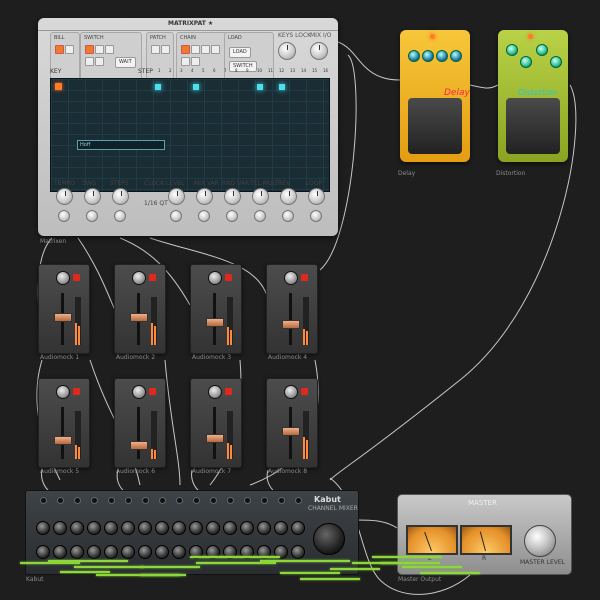 This screenshot has width=600, height=600. I want to click on row-name: Hoff, so click(121, 145).